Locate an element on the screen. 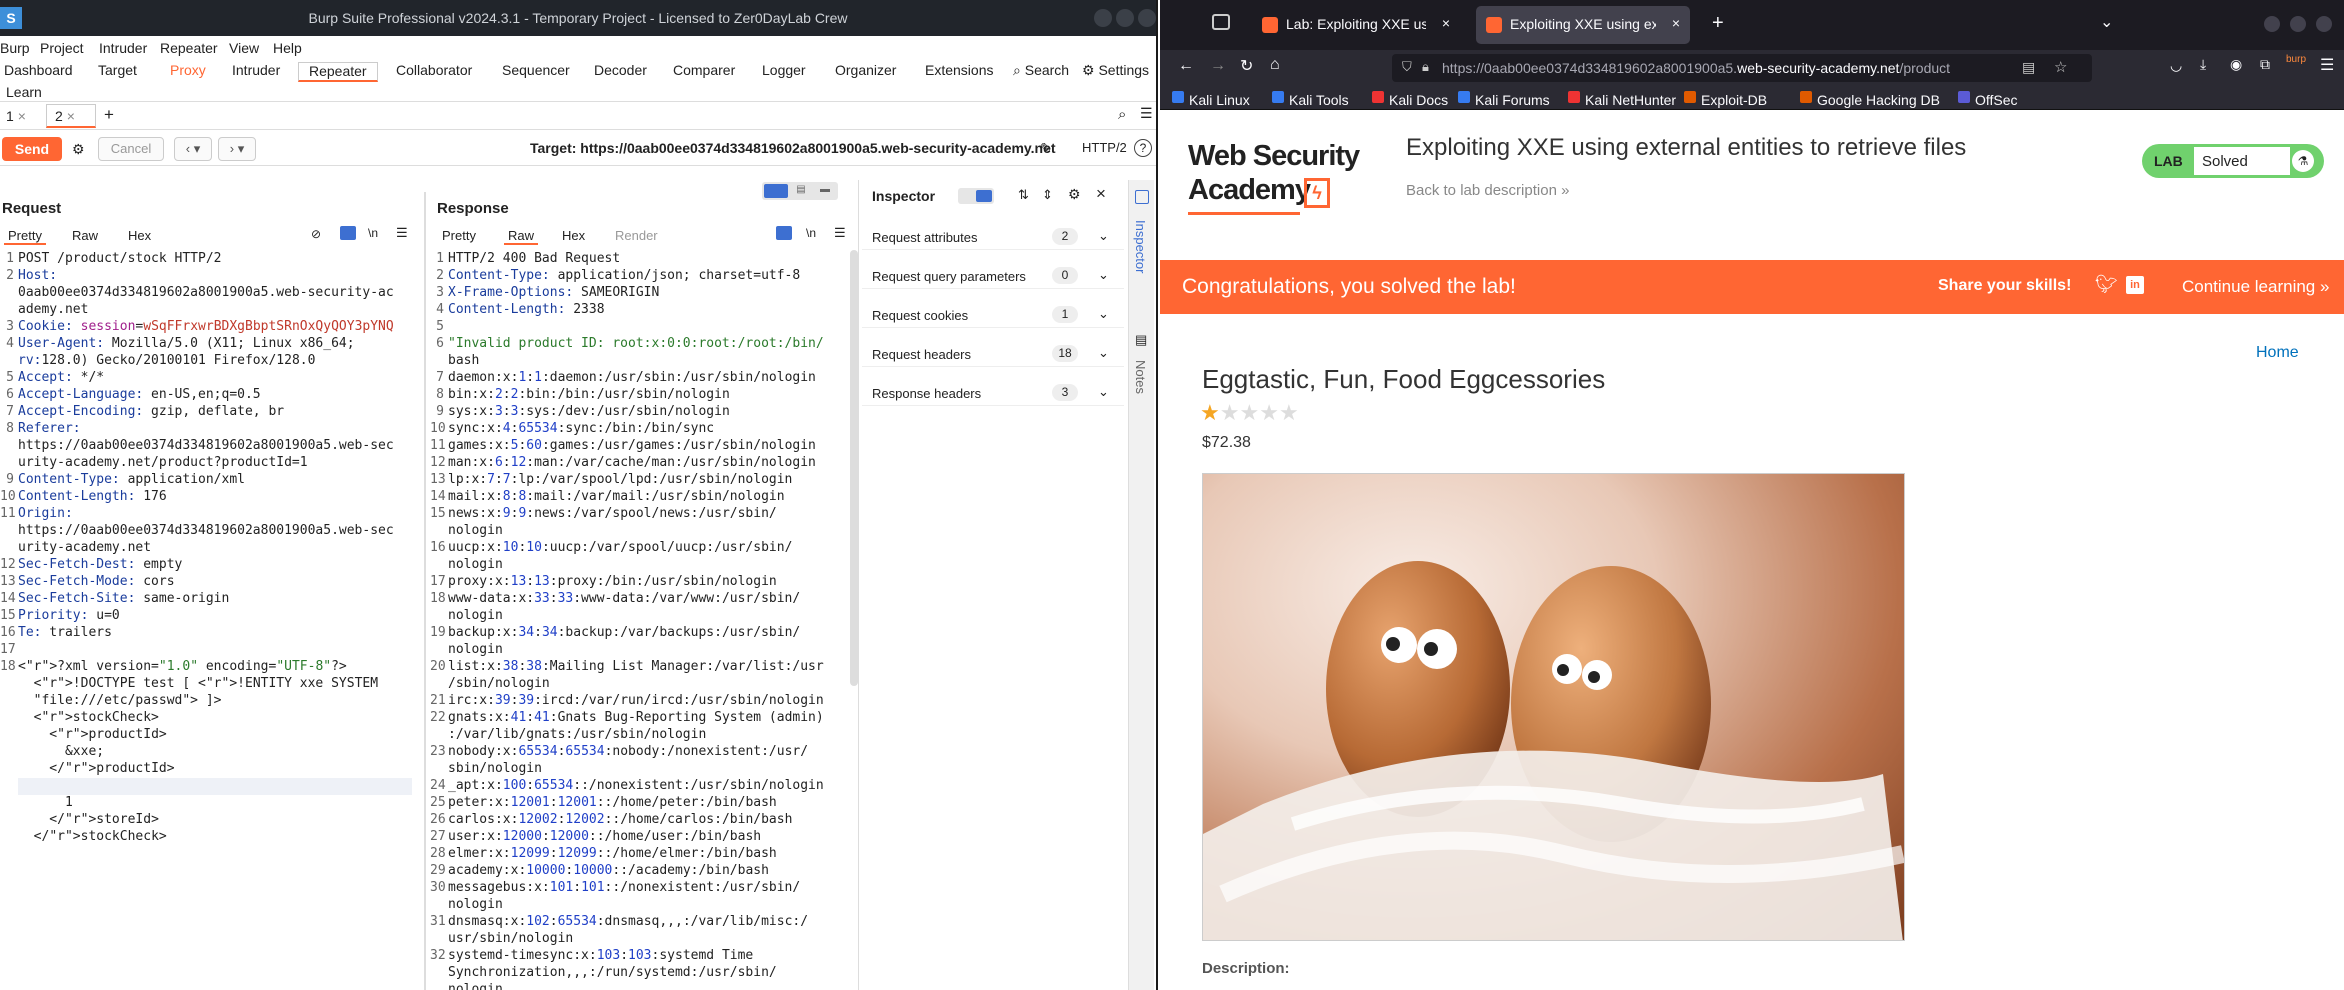 This screenshot has width=2344, height=990. bookmark-kali-docs: Kali Docs is located at coordinates (1410, 98).